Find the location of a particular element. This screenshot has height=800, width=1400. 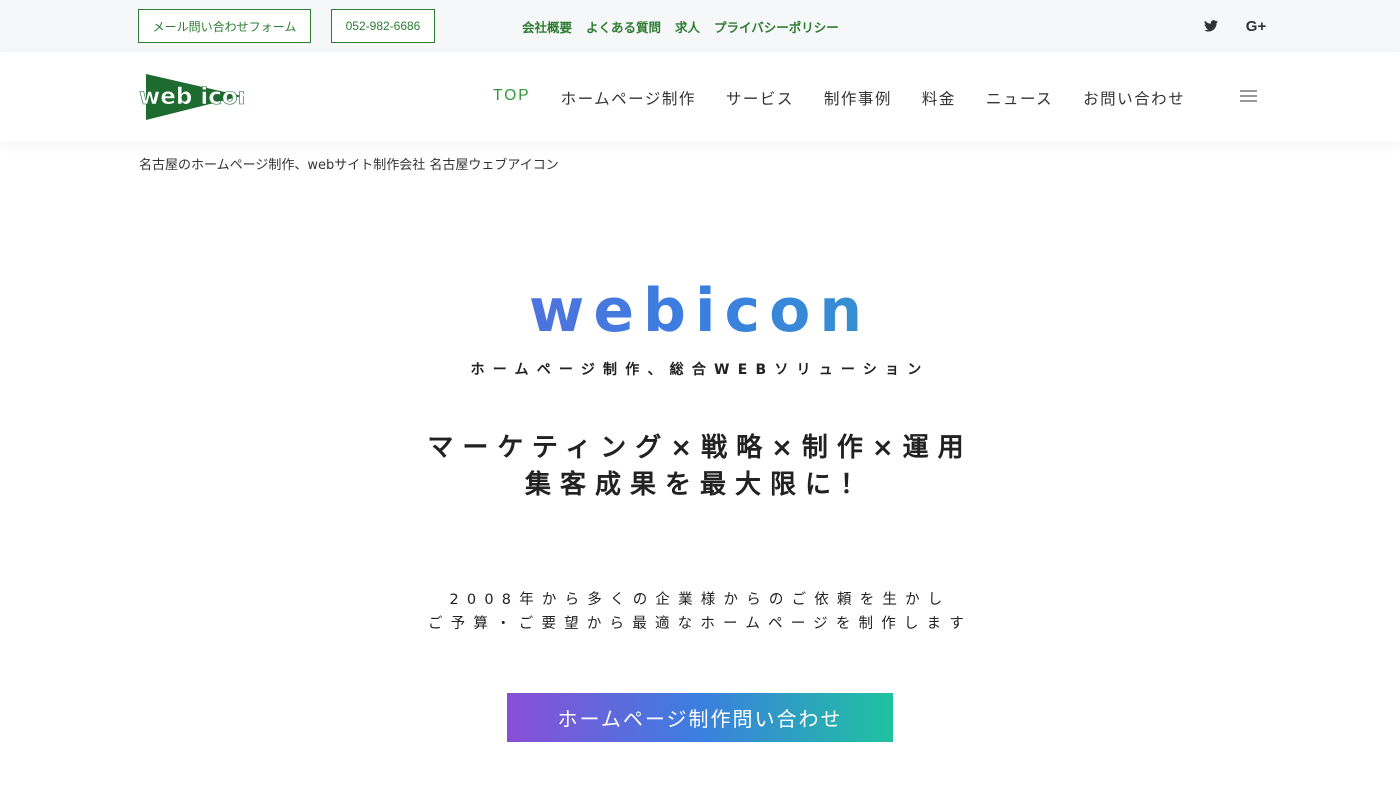

hero-desc-line2: ご予算・ご要望から最適なホームページを制作します is located at coordinates (700, 624).